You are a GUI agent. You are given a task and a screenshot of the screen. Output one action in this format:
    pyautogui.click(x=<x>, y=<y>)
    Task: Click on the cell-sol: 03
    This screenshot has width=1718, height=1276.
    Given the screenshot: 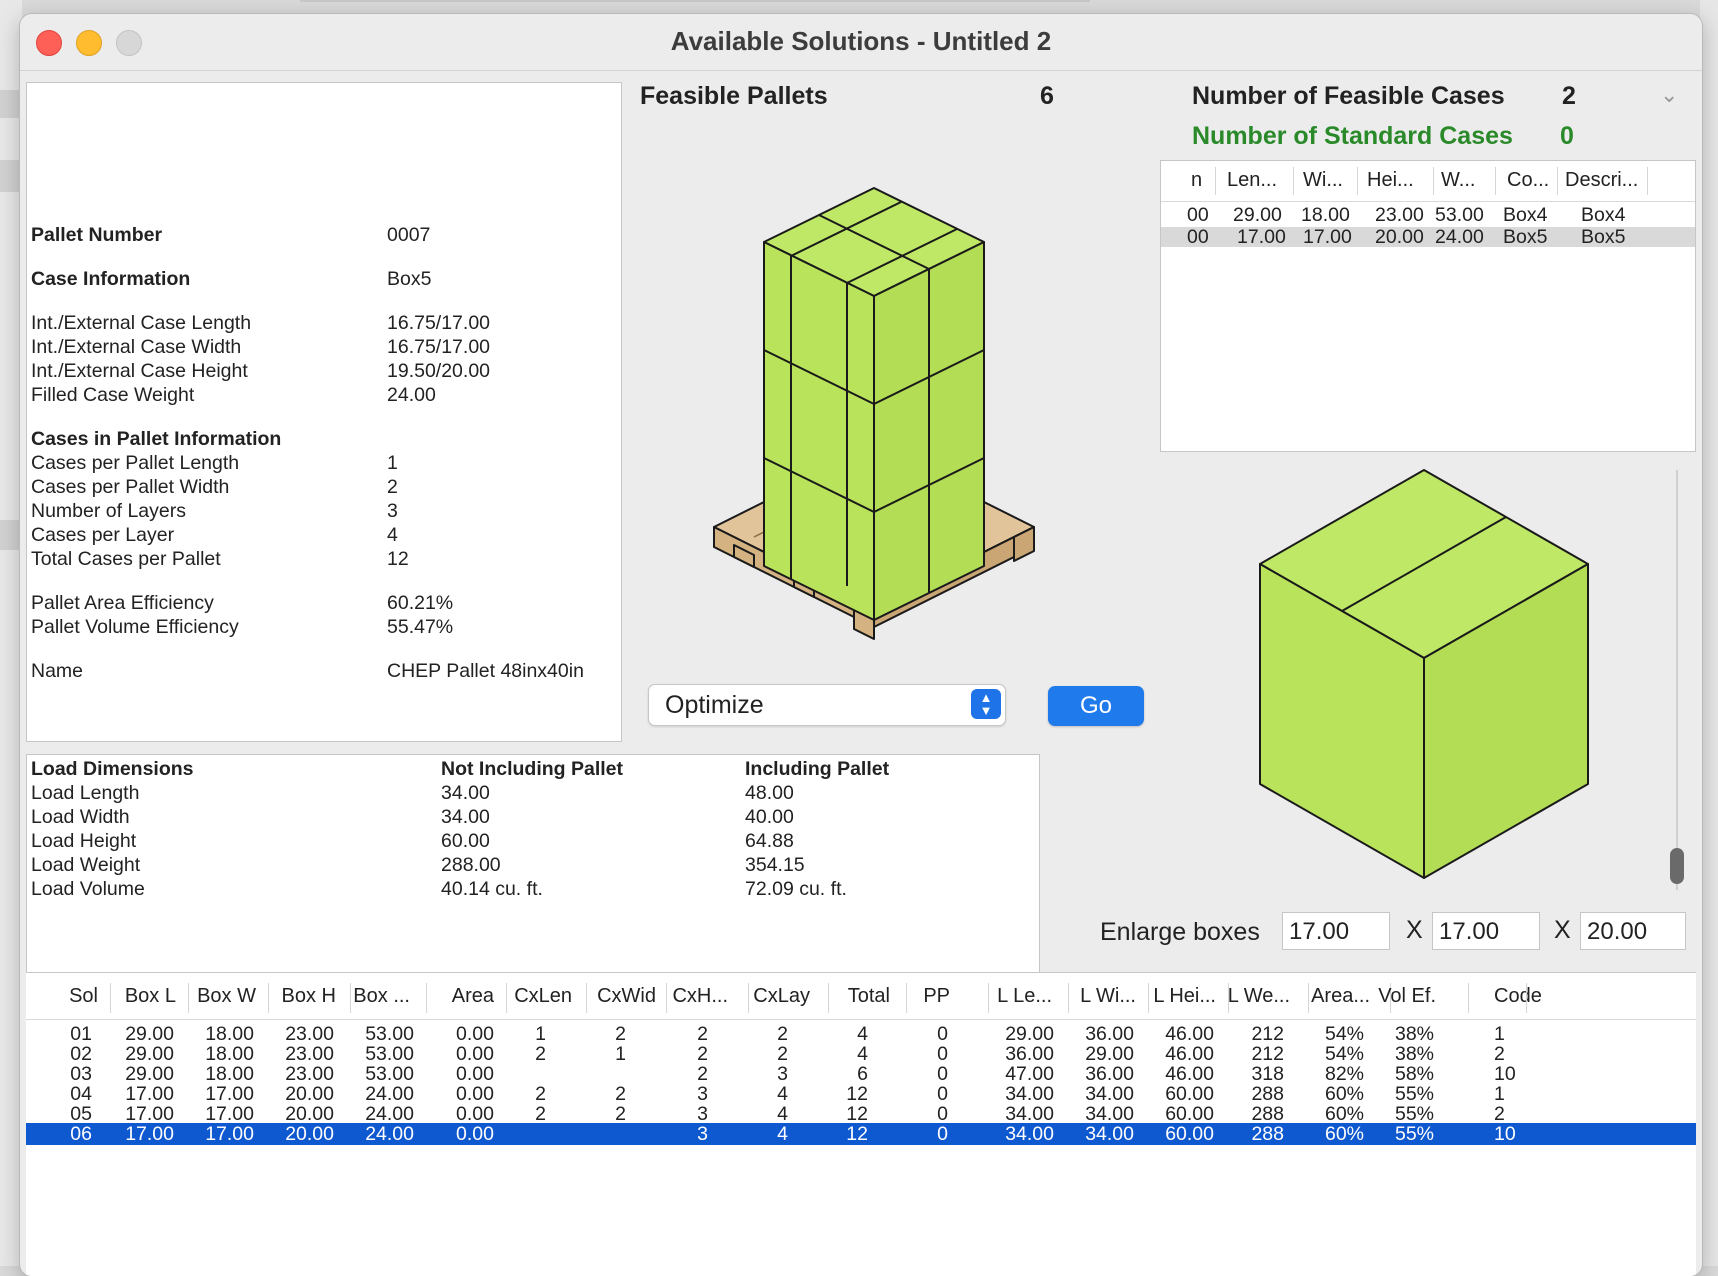 What is the action you would take?
    pyautogui.click(x=81, y=1074)
    